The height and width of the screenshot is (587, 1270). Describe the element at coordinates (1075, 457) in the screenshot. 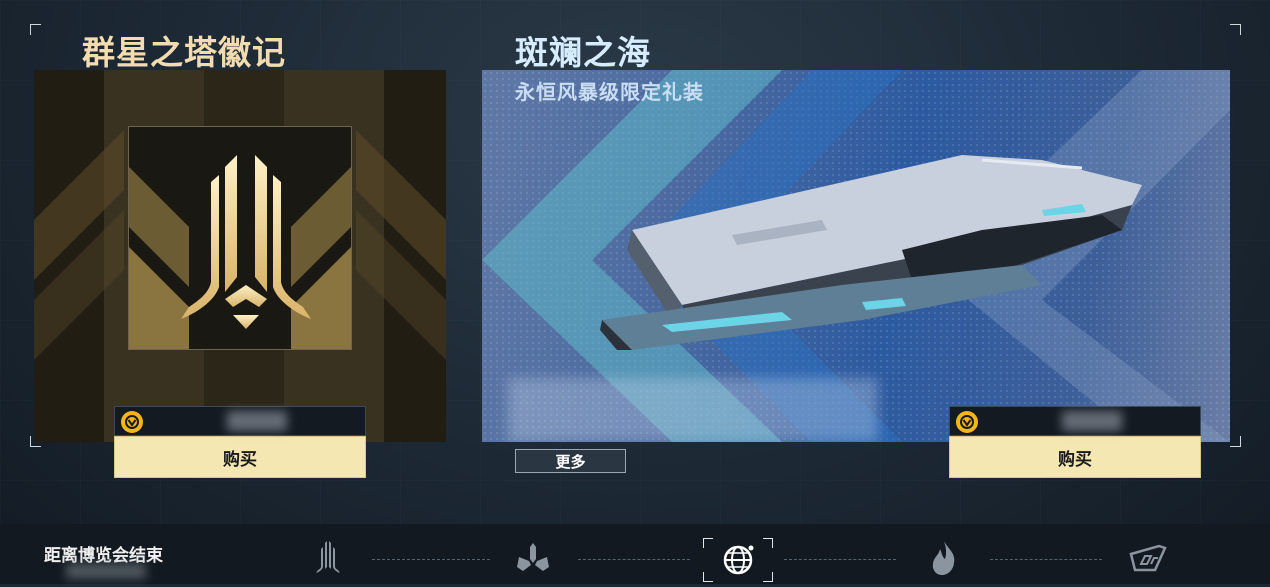

I see `buy-skin-button: 购买` at that location.